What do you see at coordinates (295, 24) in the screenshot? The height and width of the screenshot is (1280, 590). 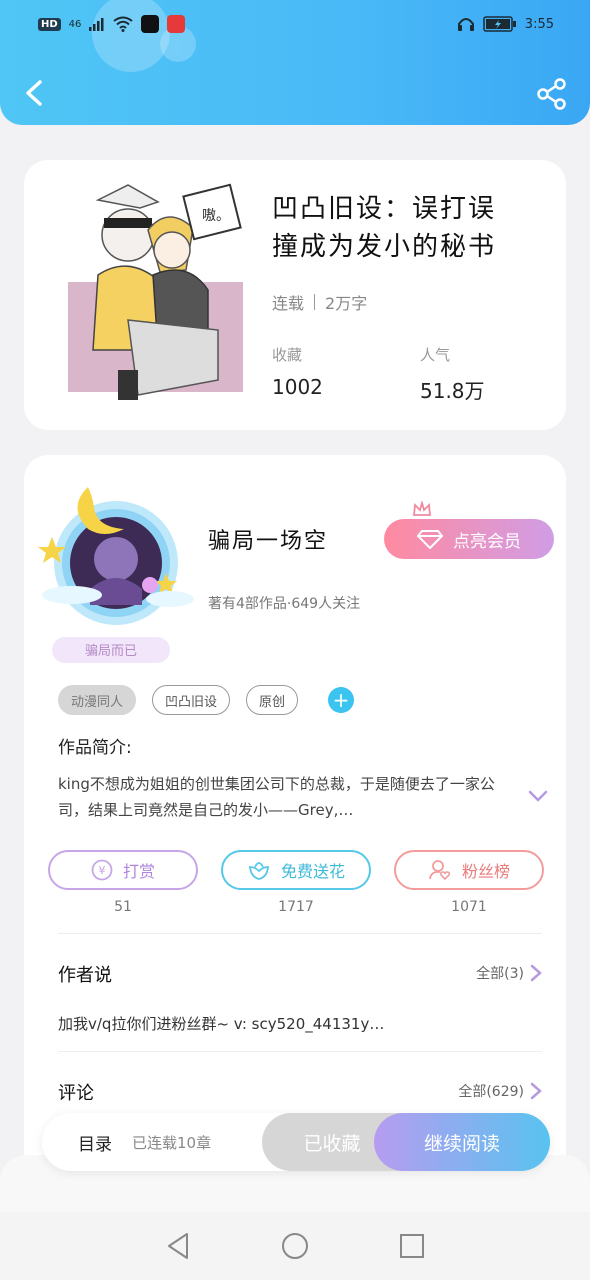 I see `status-bar: HD 46 3:55` at bounding box center [295, 24].